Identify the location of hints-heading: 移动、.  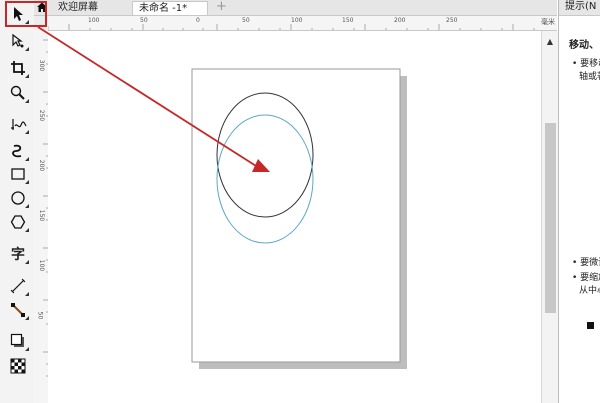
(584, 45).